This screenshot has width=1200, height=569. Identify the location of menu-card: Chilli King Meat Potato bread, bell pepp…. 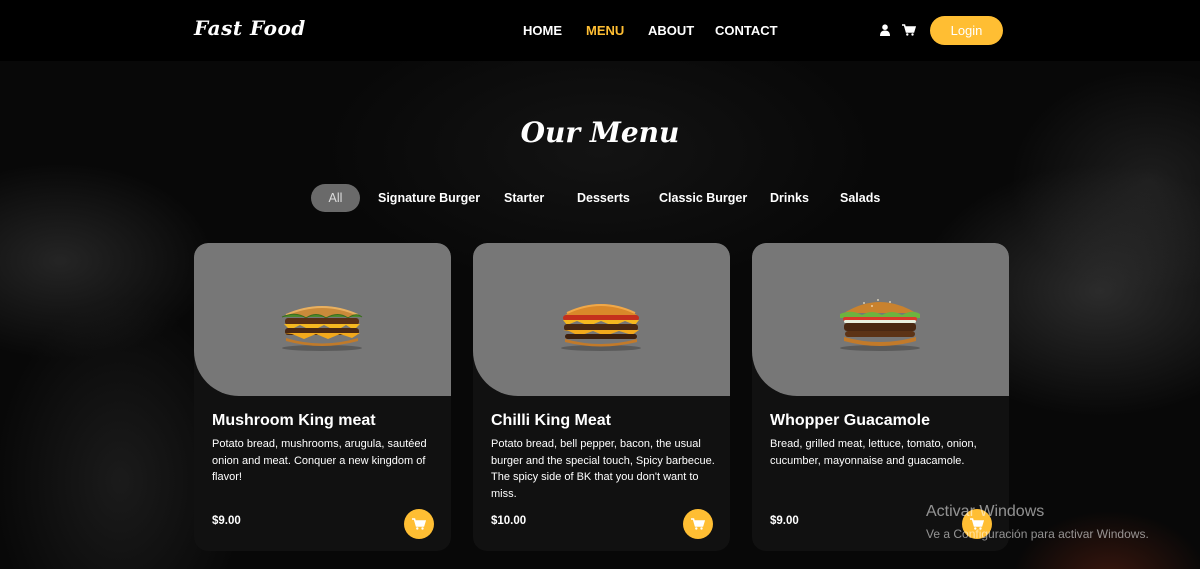
(601, 397).